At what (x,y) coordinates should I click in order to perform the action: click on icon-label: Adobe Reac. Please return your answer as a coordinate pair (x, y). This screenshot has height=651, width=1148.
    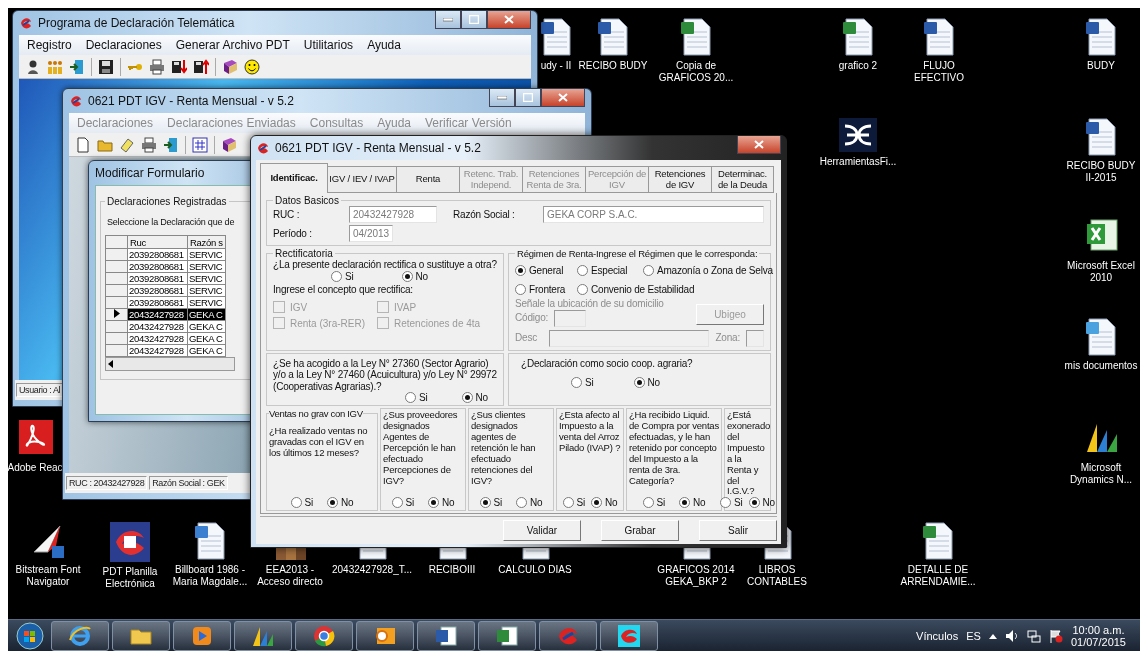
    Looking at the image, I should click on (35, 468).